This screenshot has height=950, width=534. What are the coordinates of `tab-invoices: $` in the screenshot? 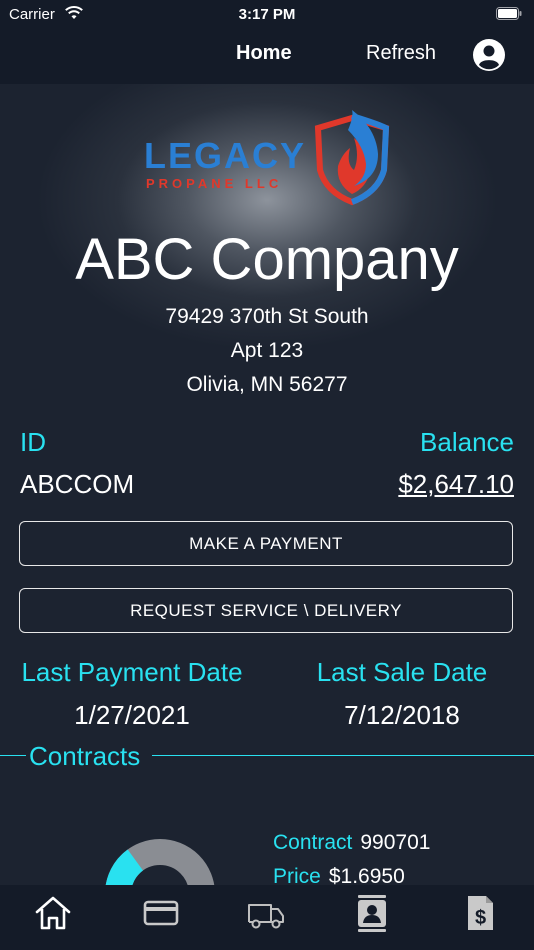 It's located at (480, 913).